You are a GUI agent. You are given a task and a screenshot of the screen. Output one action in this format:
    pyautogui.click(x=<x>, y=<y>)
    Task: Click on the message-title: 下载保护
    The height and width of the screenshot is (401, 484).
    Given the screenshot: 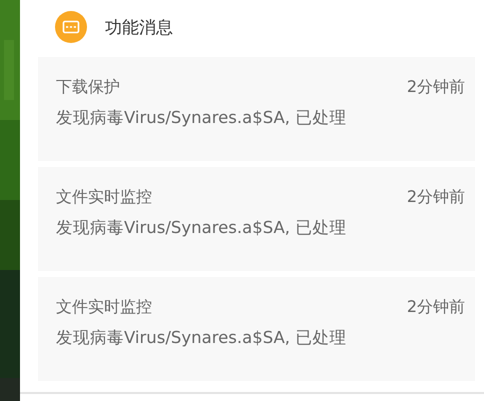 What is the action you would take?
    pyautogui.click(x=88, y=87)
    